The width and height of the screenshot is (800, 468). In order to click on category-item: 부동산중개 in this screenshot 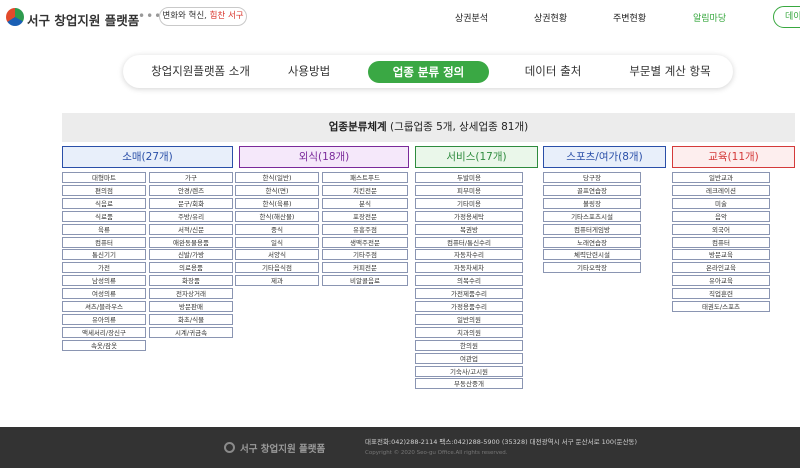, I will do `click(469, 384)`.